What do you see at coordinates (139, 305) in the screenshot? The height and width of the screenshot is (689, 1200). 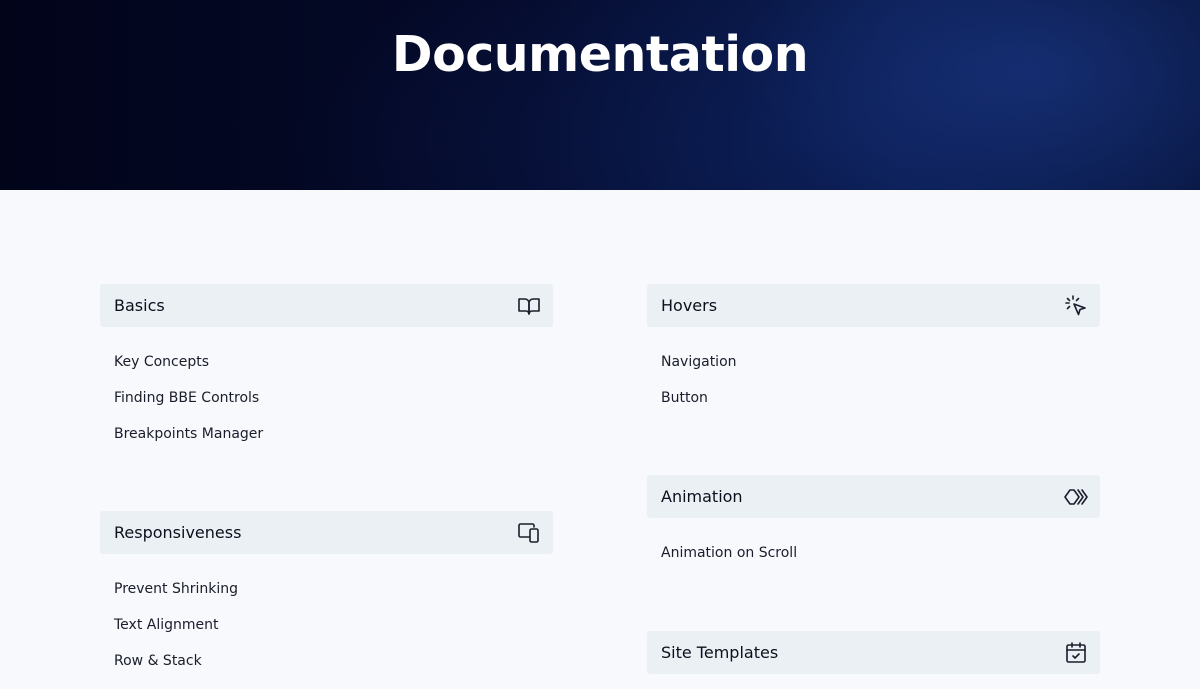 I see `section-title-basics: Basics` at bounding box center [139, 305].